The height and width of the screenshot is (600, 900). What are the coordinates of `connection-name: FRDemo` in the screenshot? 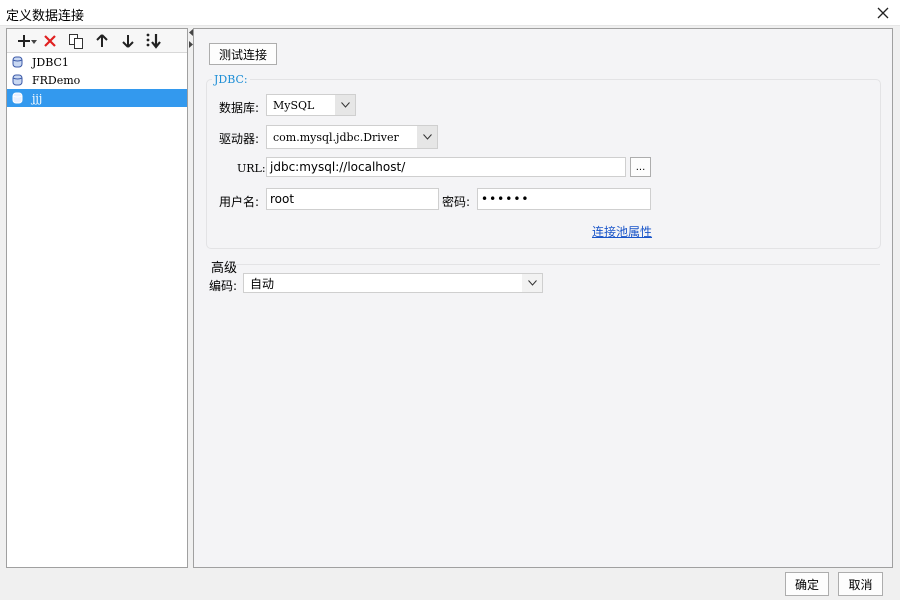 It's located at (56, 80).